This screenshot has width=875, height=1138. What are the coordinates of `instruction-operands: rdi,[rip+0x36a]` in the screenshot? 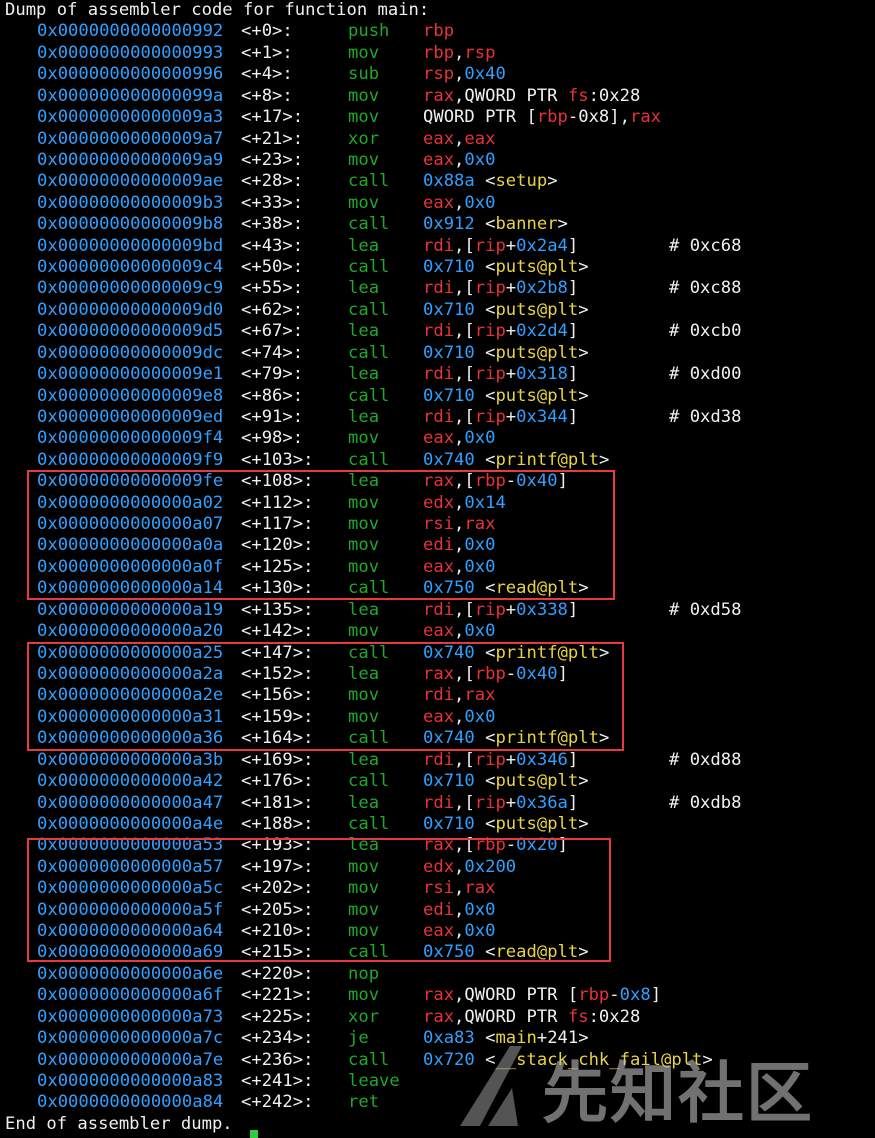 It's located at (500, 803).